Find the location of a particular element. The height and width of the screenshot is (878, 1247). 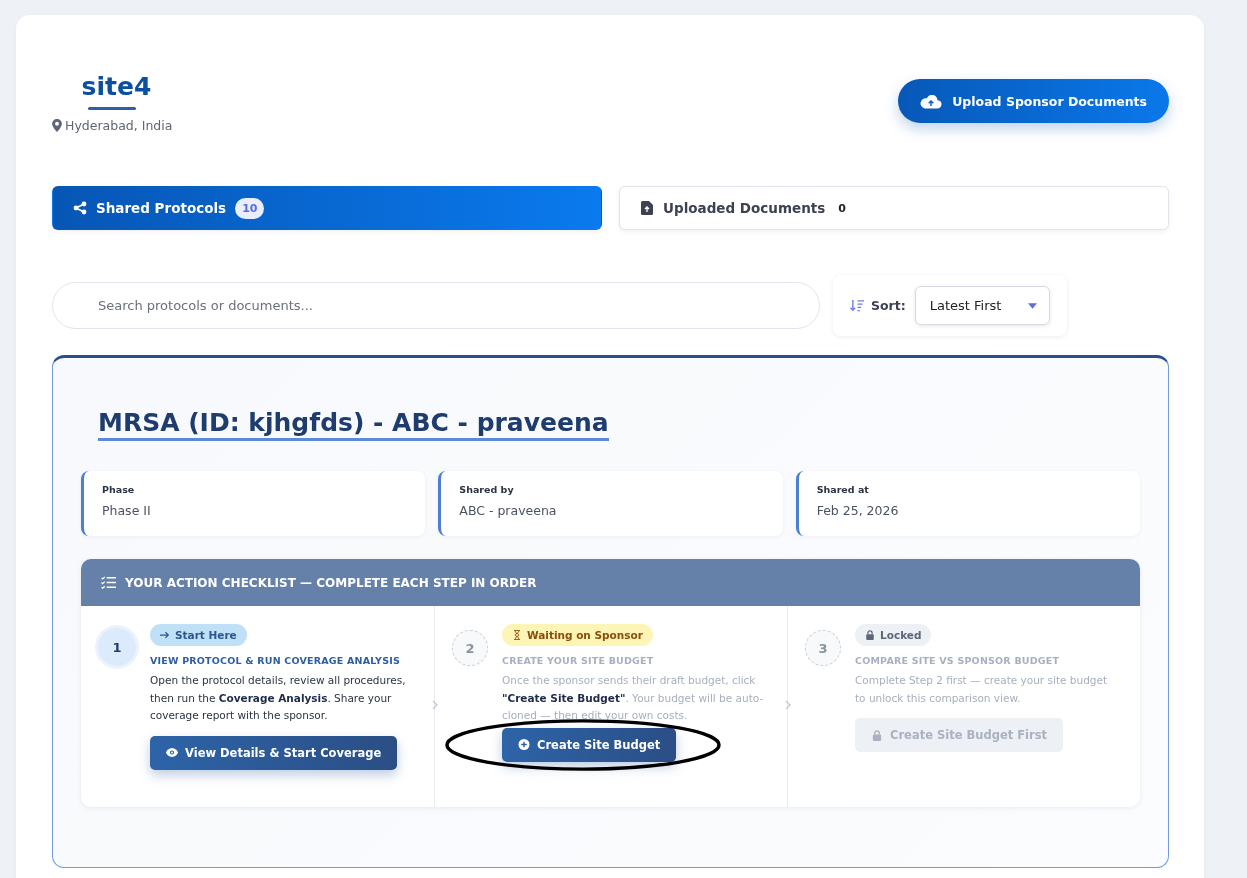

caret-icon is located at coordinates (1032, 305).